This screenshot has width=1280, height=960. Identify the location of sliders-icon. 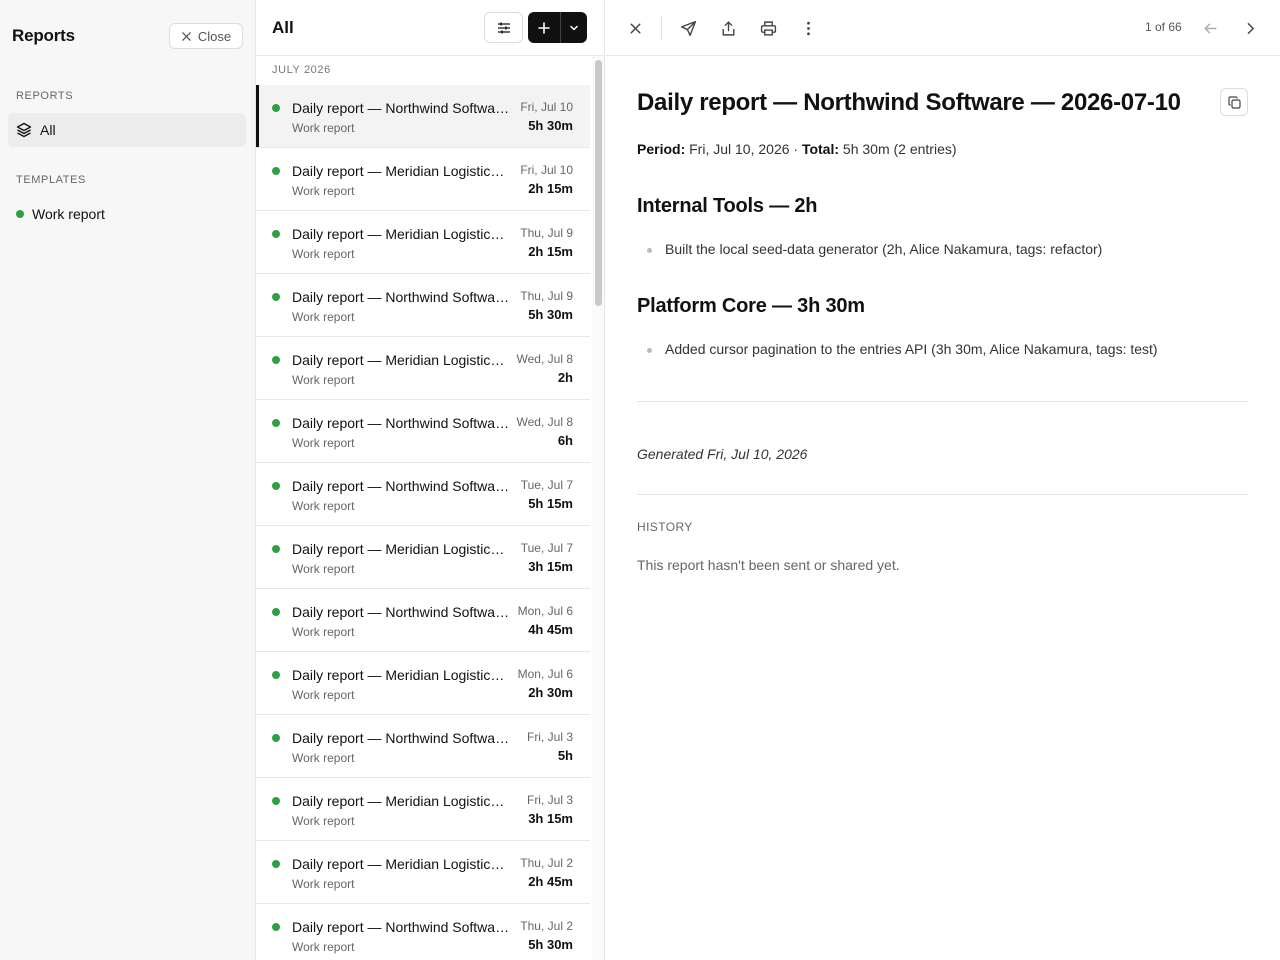
(503, 27).